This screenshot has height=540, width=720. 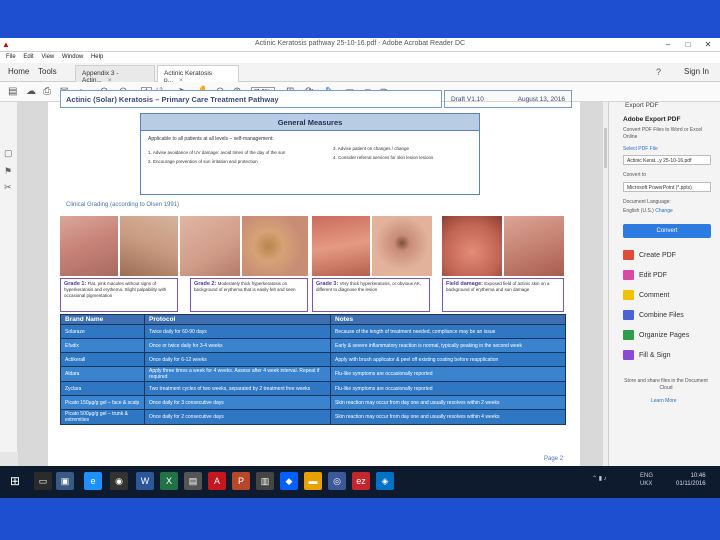 I want to click on convert-to-label: Convert to, so click(x=635, y=175).